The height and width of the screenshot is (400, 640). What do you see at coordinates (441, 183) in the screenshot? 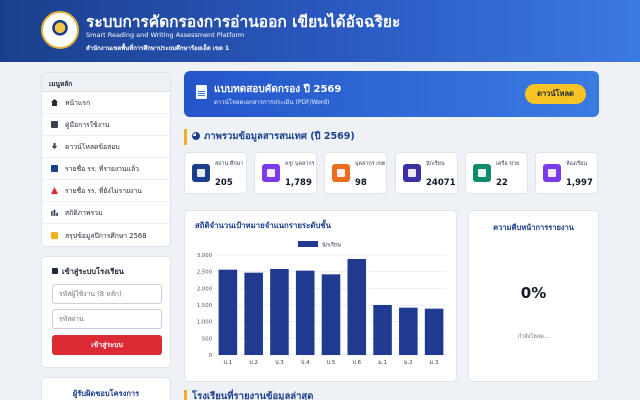
I see `stat-value: 24071` at bounding box center [441, 183].